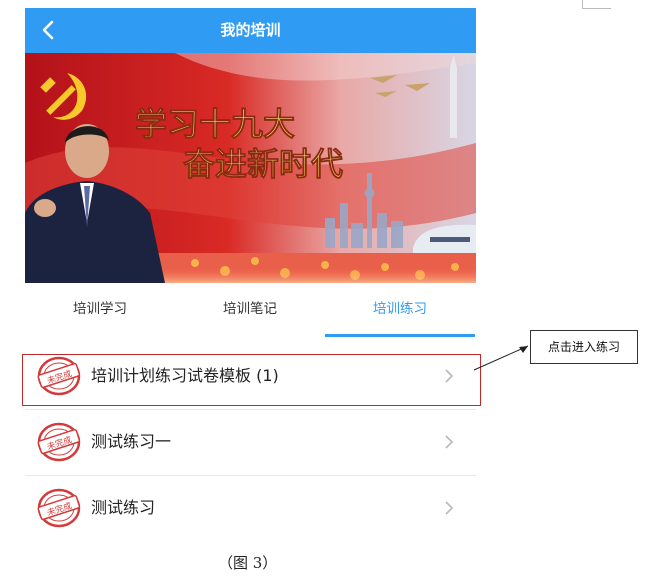  I want to click on list-item: 未完成 测试练习, so click(250, 508).